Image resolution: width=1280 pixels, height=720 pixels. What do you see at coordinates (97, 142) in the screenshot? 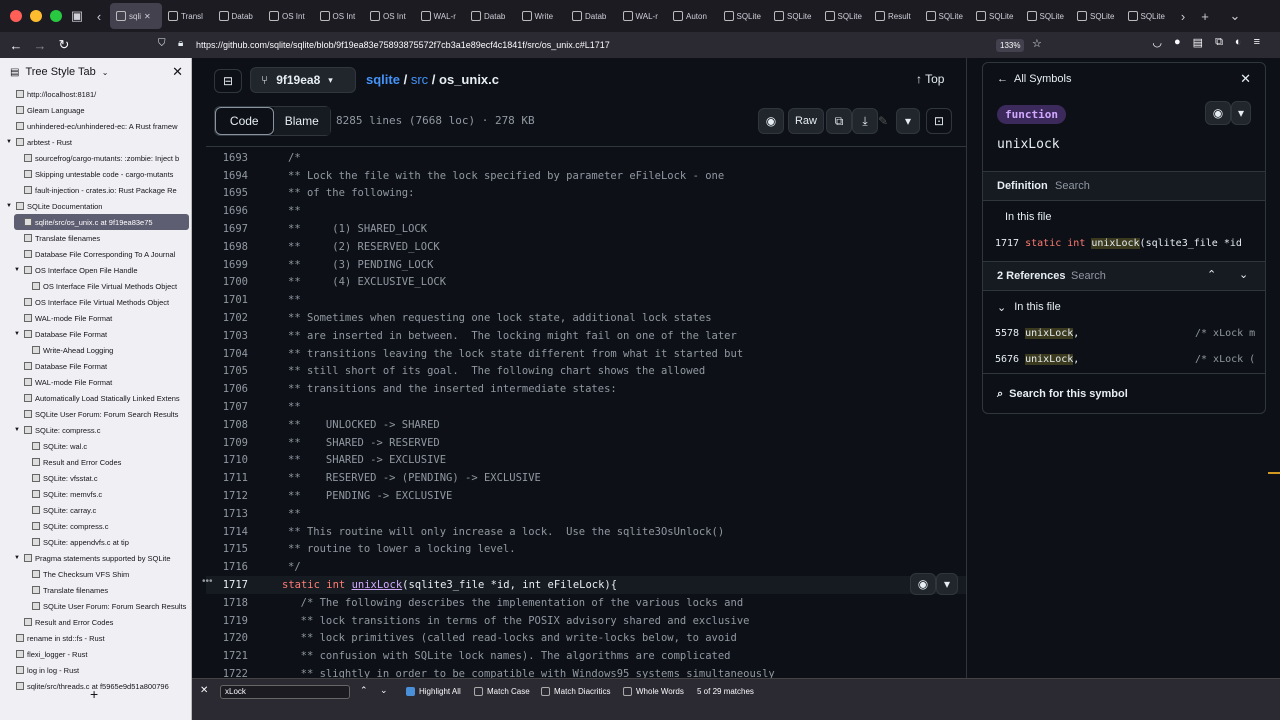
I see `sidebar-tab-item: ▼ arbtest - Rust` at bounding box center [97, 142].